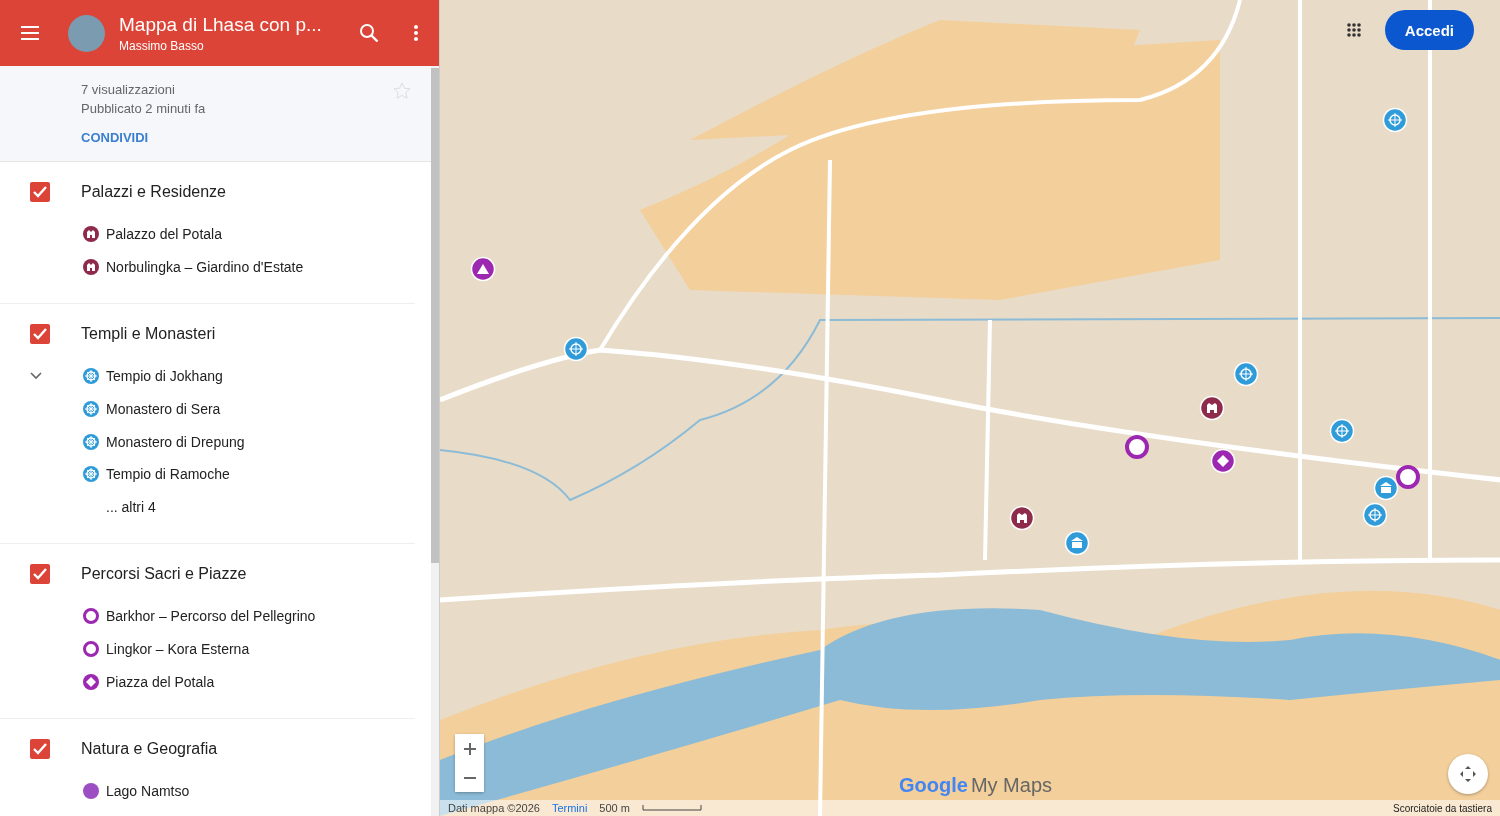 This screenshot has width=1500, height=816. What do you see at coordinates (36, 376) in the screenshot?
I see `chevron-down-icon` at bounding box center [36, 376].